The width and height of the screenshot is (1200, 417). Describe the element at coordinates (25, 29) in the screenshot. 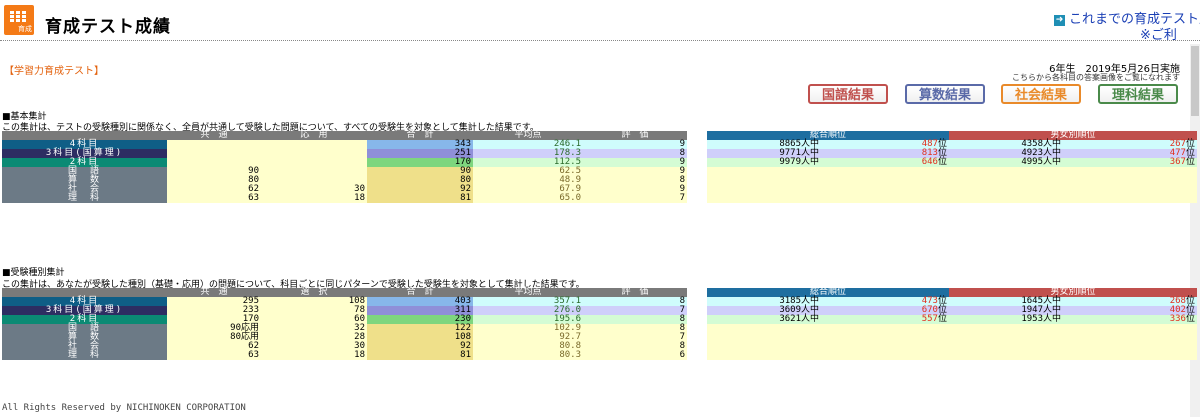

I see `logo-label: 育成` at that location.